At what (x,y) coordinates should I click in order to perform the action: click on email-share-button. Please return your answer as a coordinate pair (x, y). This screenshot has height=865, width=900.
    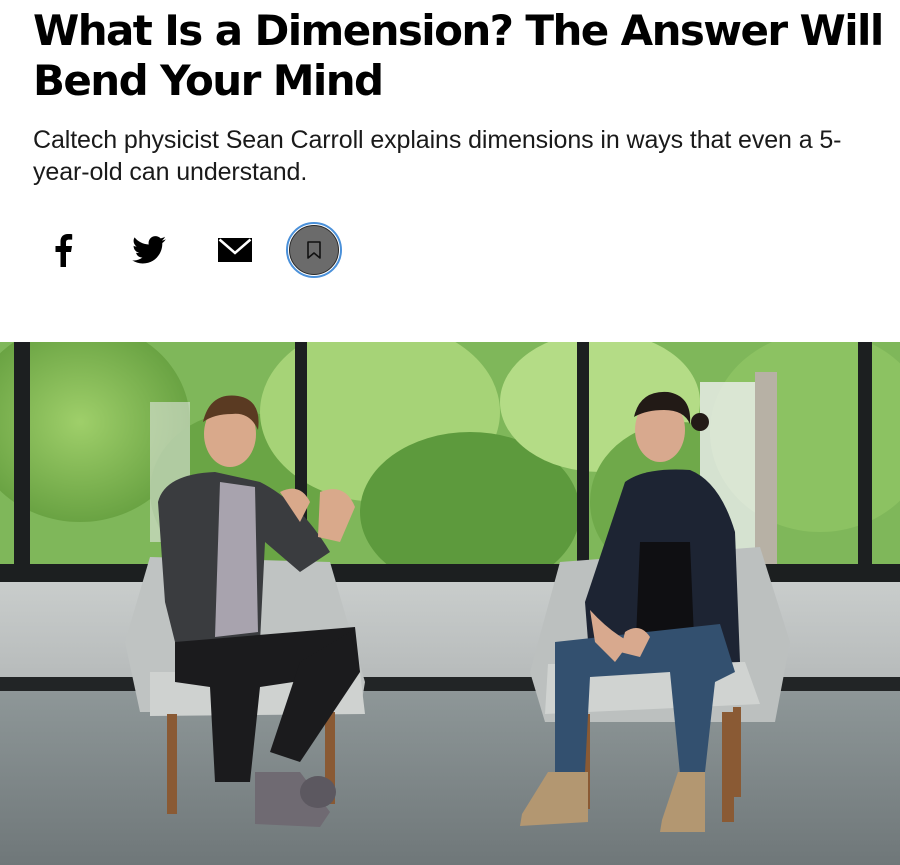
    Looking at the image, I should click on (235, 250).